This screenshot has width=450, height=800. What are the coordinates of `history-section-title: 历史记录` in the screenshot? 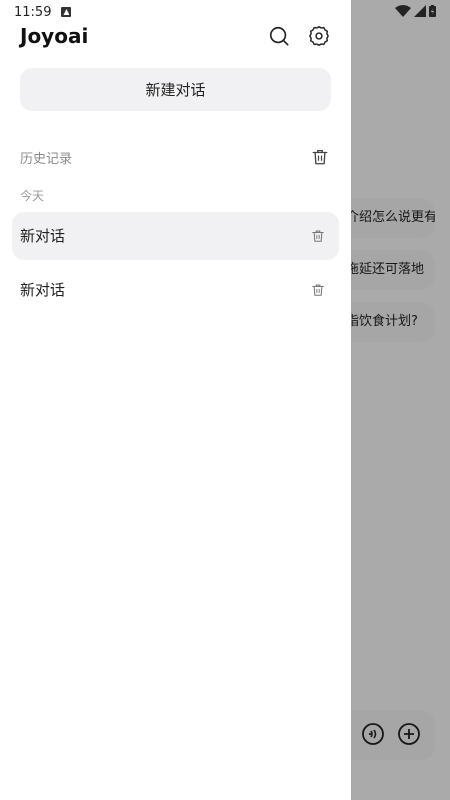 It's located at (46, 159).